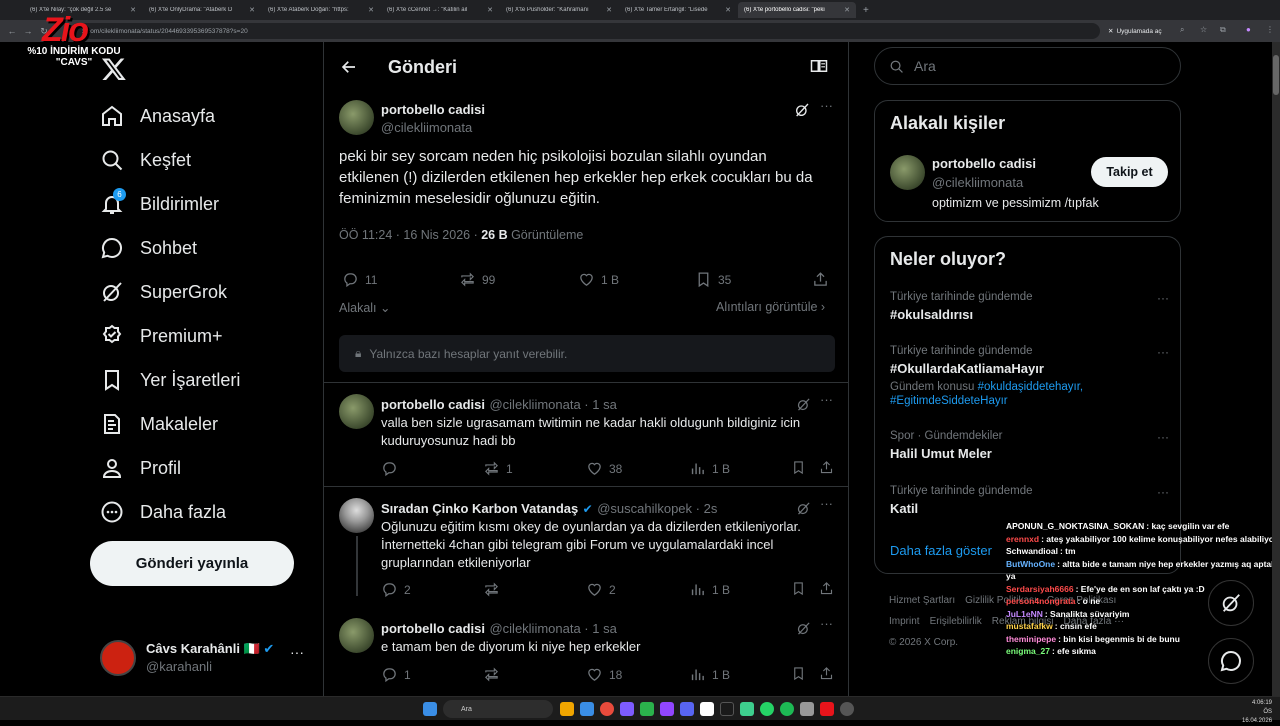 This screenshot has width=1280, height=726. I want to click on repost-button: 1, so click(498, 468).